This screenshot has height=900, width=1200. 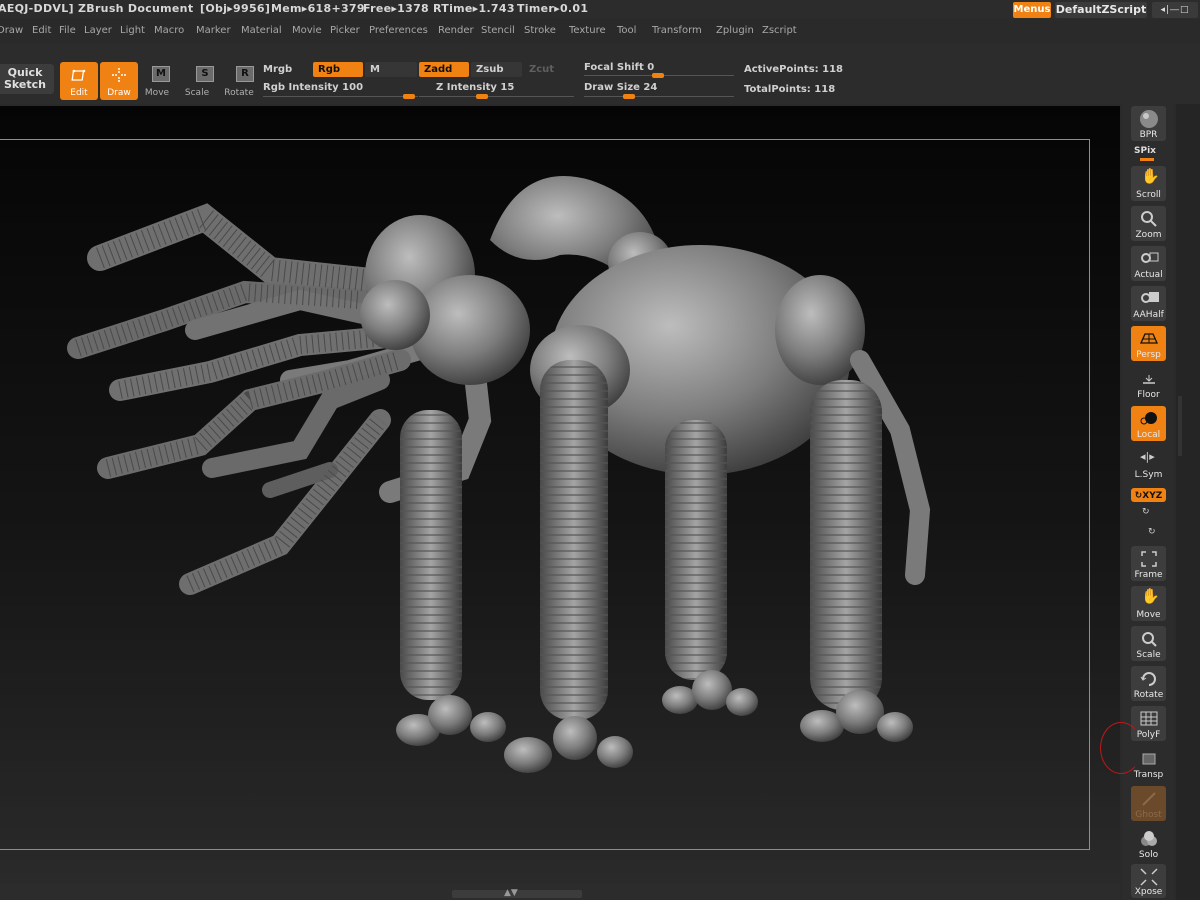 I want to click on xpose-label: Xpose, so click(x=1148, y=892).